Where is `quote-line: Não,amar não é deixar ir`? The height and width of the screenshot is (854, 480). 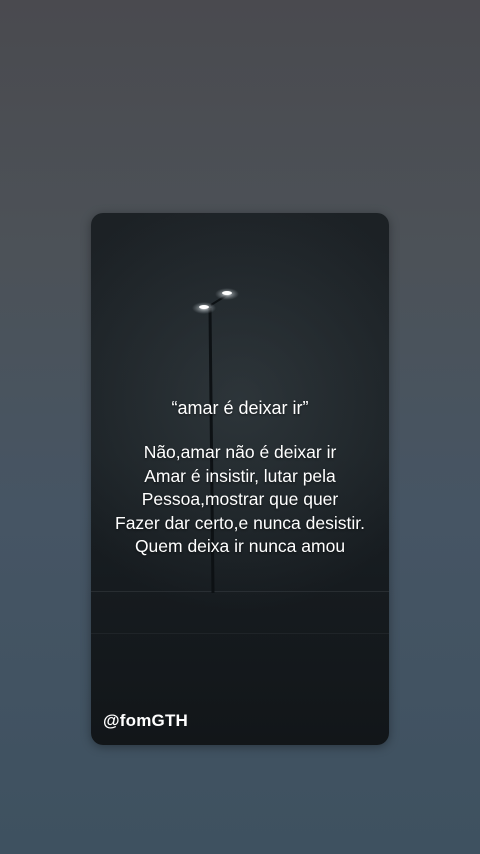 quote-line: Não,amar não é deixar ir is located at coordinates (240, 452).